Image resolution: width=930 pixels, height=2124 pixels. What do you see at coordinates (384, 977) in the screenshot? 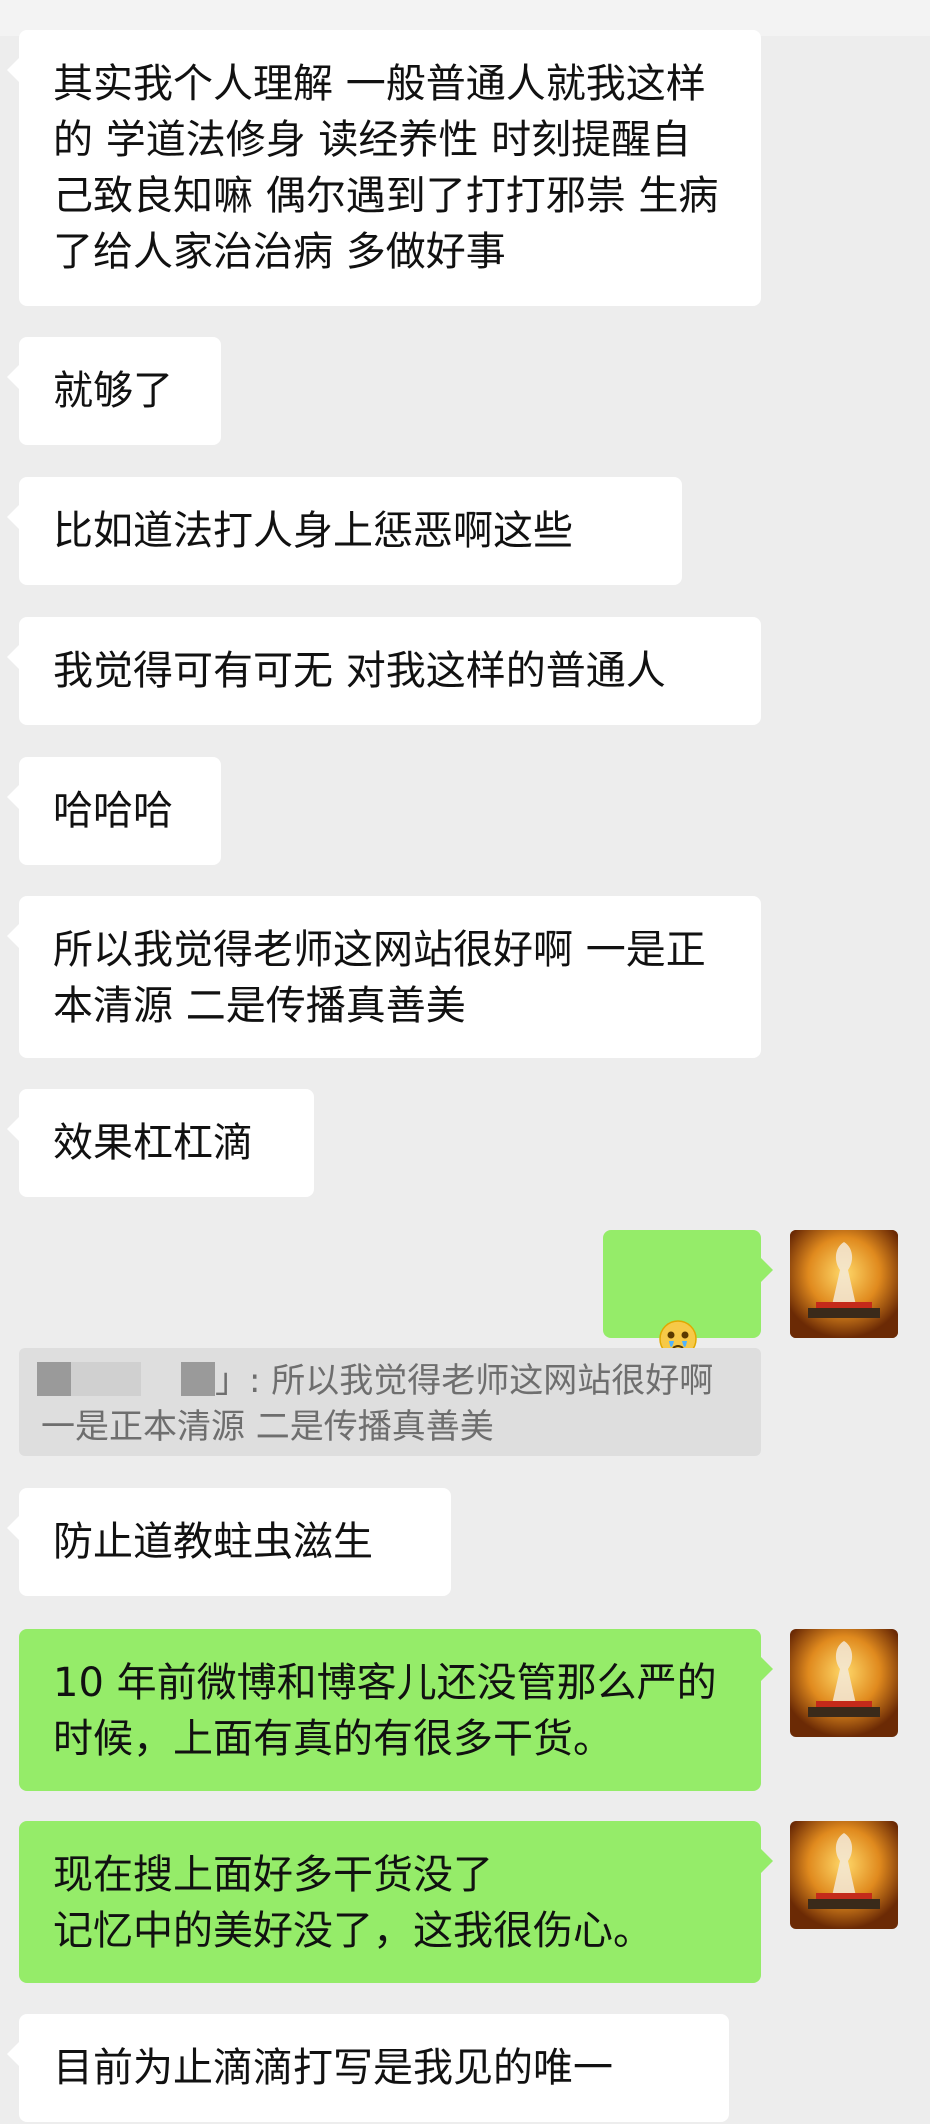
I see `incoming-message-bubble: 所以我觉得老师这网站很好啊 一是正本清源 二是传播真善美` at bounding box center [384, 977].